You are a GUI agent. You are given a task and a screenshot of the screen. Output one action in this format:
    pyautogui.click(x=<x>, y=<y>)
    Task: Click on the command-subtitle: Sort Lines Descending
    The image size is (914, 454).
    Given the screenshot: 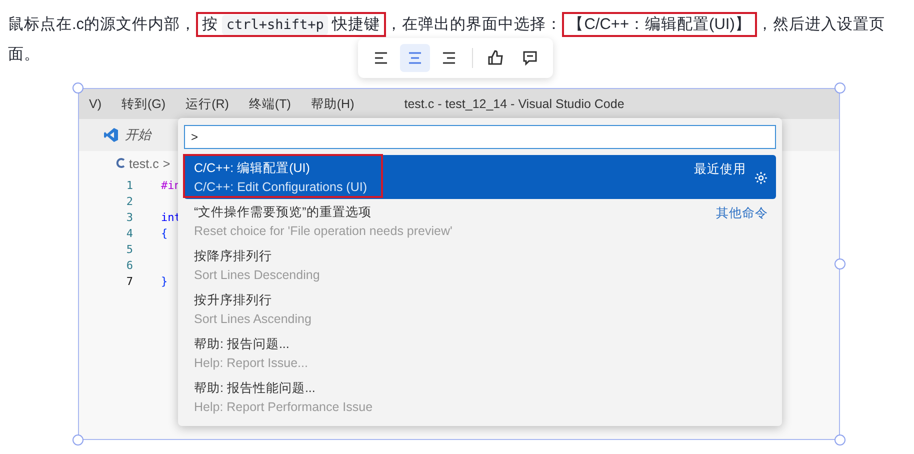 What is the action you would take?
    pyautogui.click(x=257, y=275)
    